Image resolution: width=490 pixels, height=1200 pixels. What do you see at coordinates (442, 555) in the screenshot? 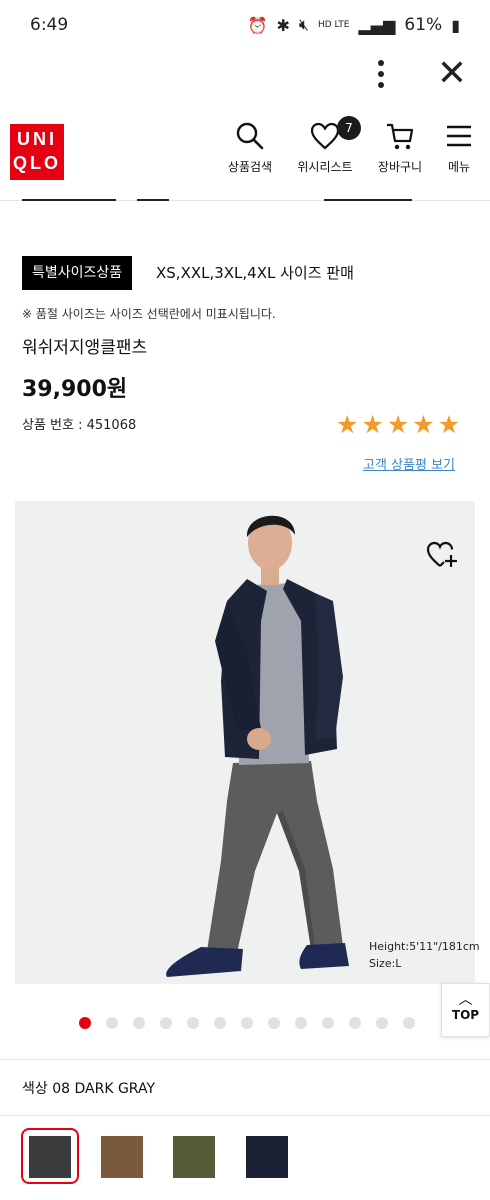
I see `heart-plus-icon` at bounding box center [442, 555].